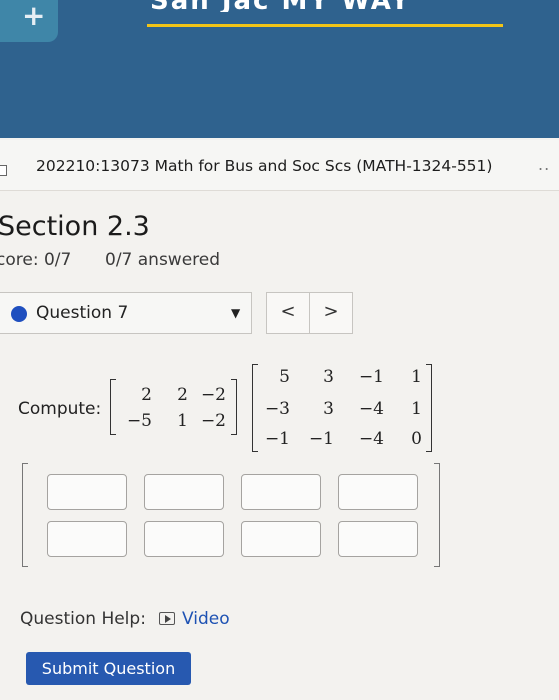  What do you see at coordinates (36, 260) in the screenshot?
I see `score-text: core: 0/7` at bounding box center [36, 260].